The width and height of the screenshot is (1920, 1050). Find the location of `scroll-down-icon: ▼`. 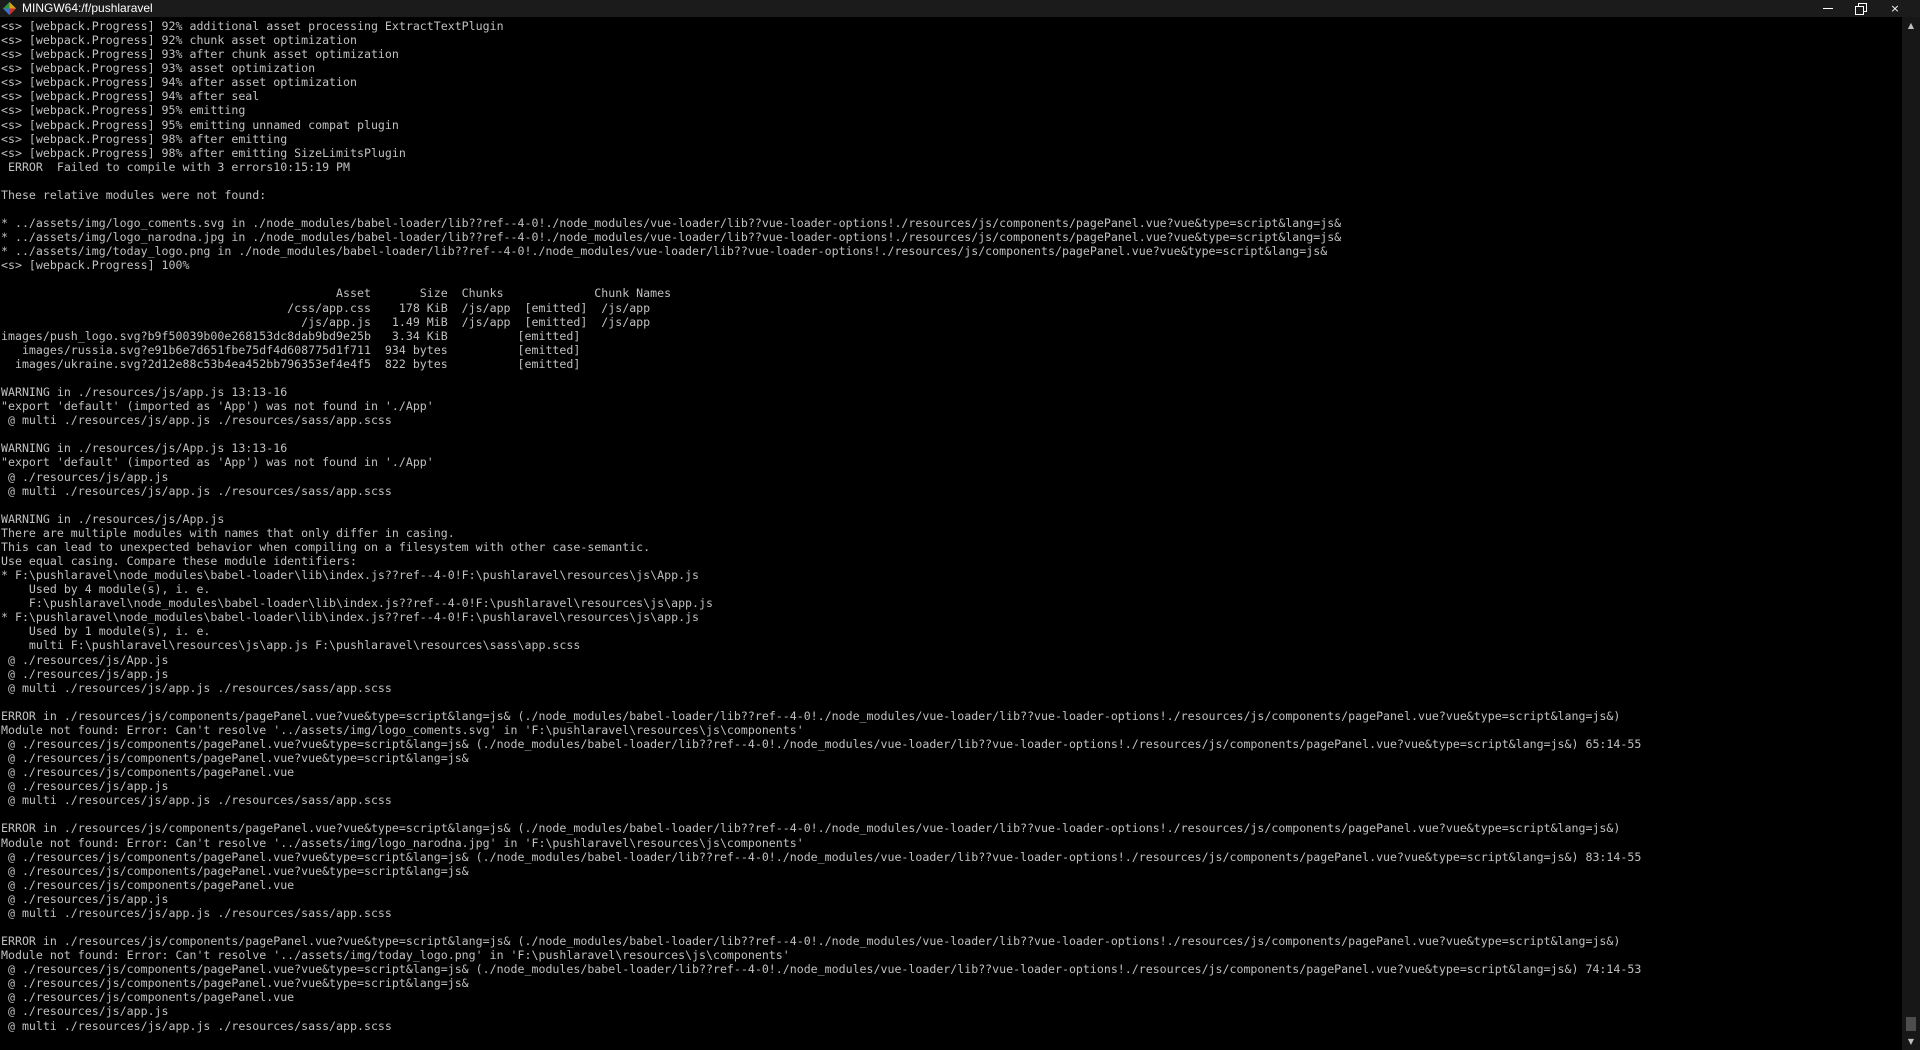

scroll-down-icon: ▼ is located at coordinates (1911, 1041).